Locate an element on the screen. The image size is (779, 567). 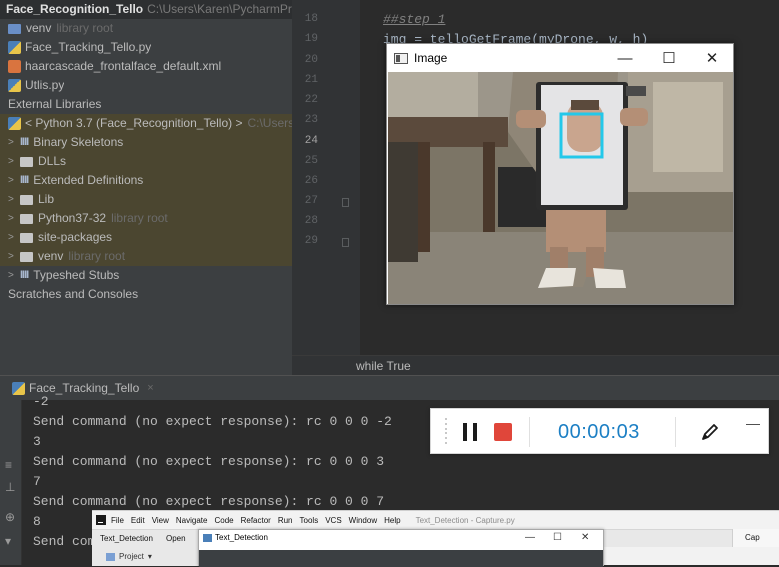
text-detection-window: Text_Detection — ☐ ✕ is located at coordinates (401, 548).